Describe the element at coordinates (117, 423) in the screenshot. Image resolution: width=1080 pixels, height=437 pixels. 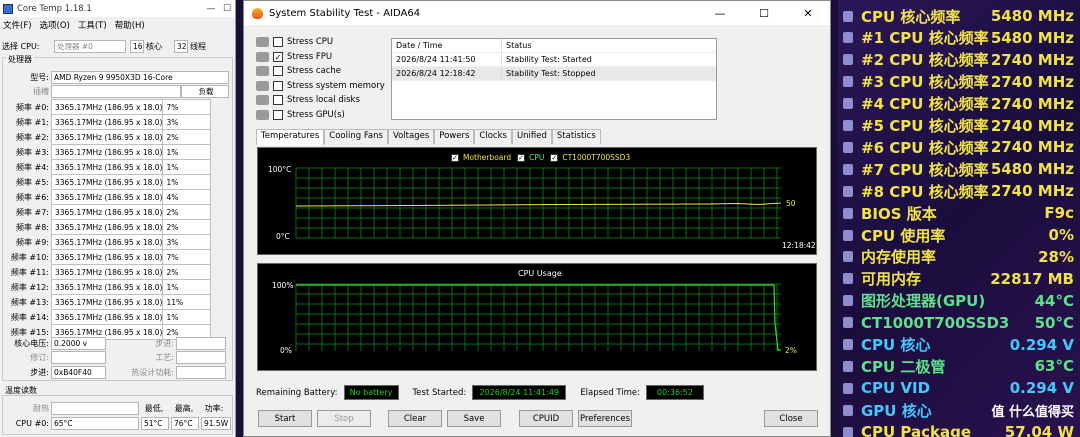
I see `cpu0-temp-row: CPU #0: 65°C 51°C 76°C 91.5W` at that location.